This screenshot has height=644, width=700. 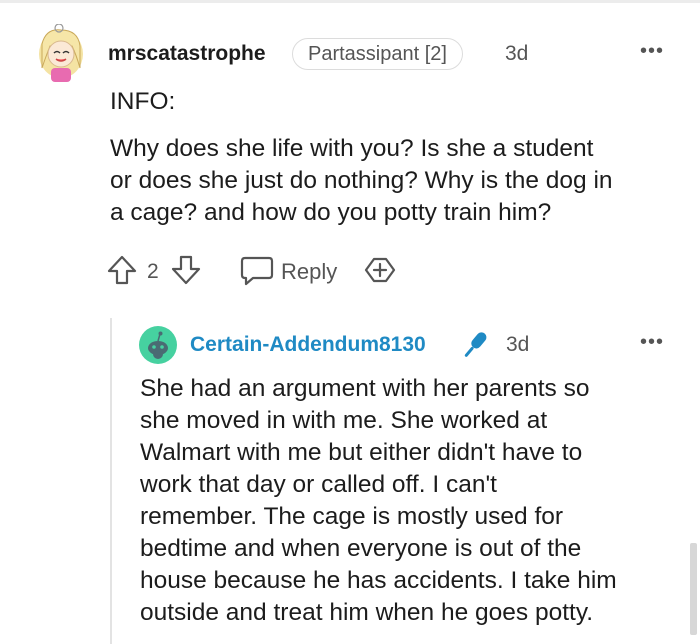 What do you see at coordinates (111, 481) in the screenshot?
I see `thread-line` at bounding box center [111, 481].